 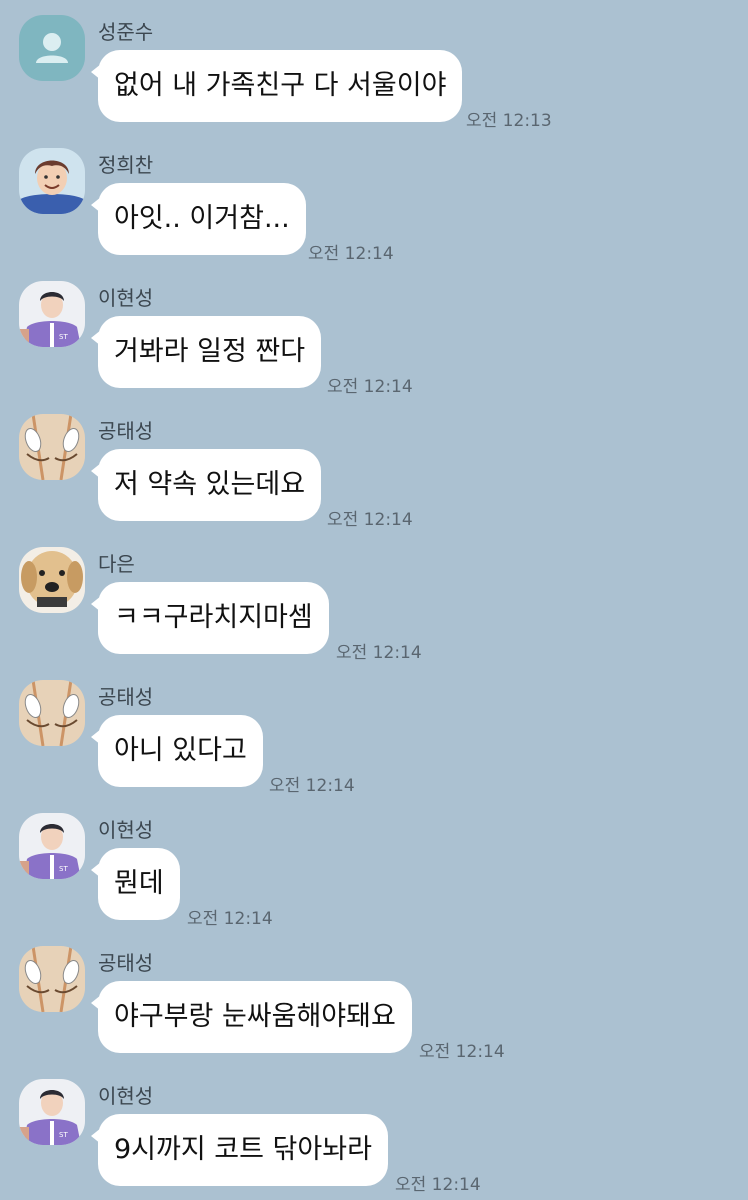 What do you see at coordinates (126, 165) in the screenshot?
I see `sender-name: 정희찬` at bounding box center [126, 165].